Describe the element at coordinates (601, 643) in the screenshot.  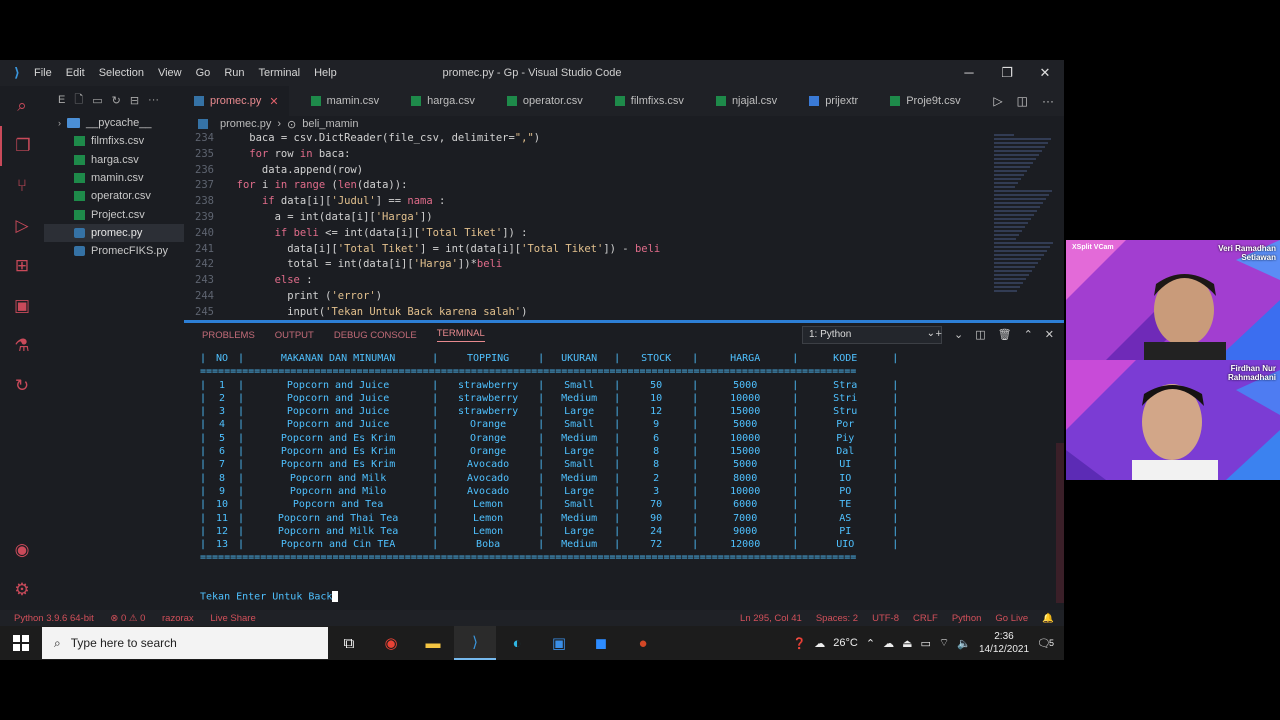
I see `zoom-icon: ◼` at that location.